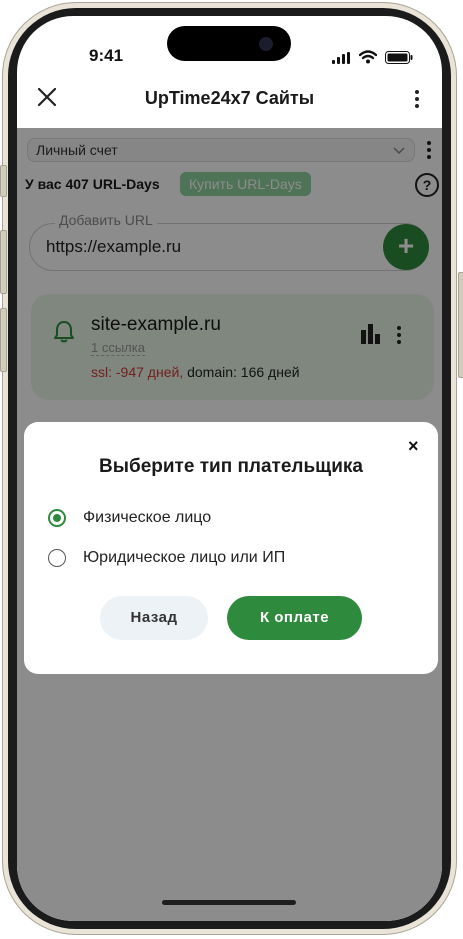  What do you see at coordinates (399, 57) in the screenshot?
I see `battery-icon` at bounding box center [399, 57].